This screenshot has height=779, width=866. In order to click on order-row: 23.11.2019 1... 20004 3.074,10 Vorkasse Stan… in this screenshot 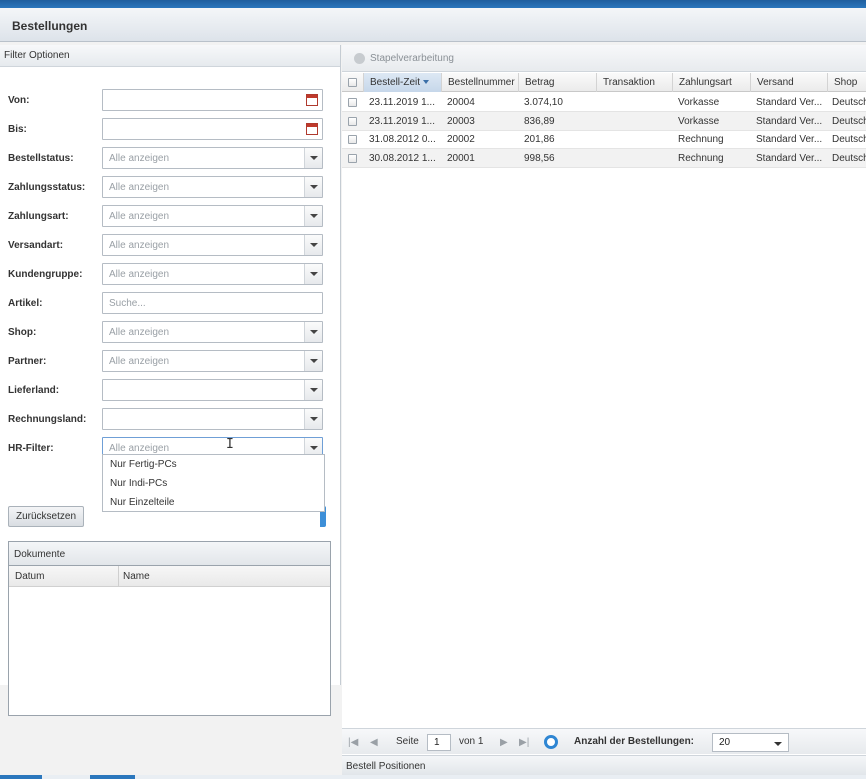, I will do `click(604, 102)`.